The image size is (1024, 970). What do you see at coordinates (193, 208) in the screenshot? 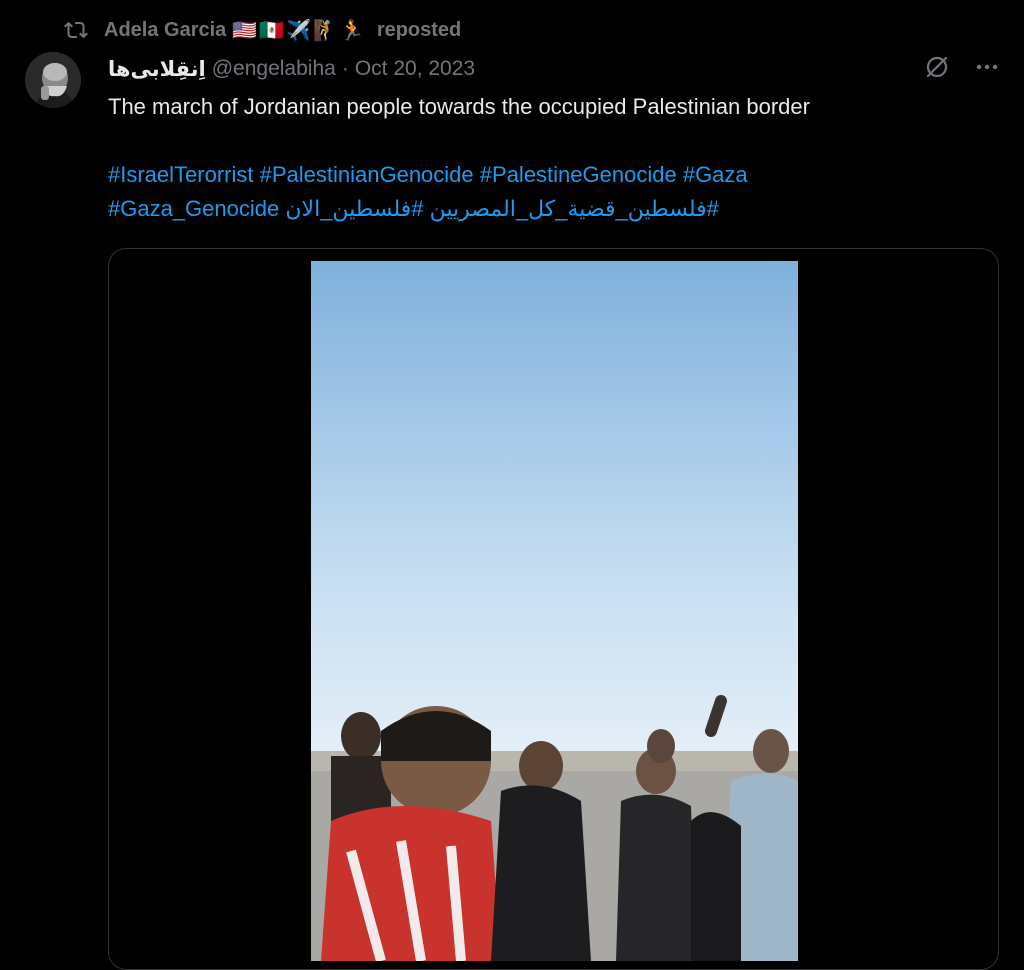
I see `hashtag-link: #Gaza_Genocide` at bounding box center [193, 208].